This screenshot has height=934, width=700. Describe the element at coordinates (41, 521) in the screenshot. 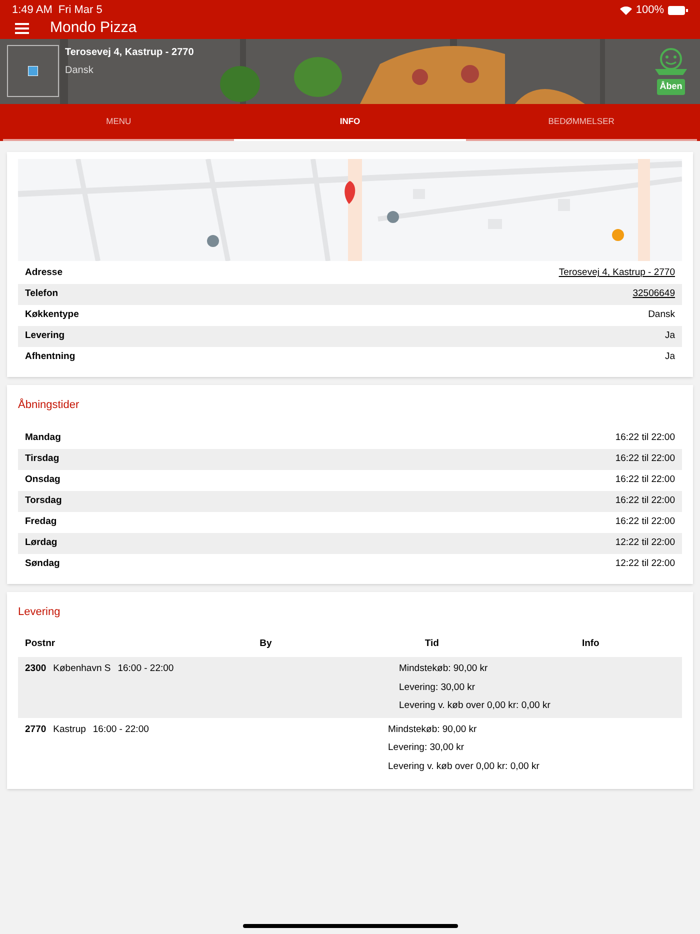

I see `weekday: Fredag` at that location.